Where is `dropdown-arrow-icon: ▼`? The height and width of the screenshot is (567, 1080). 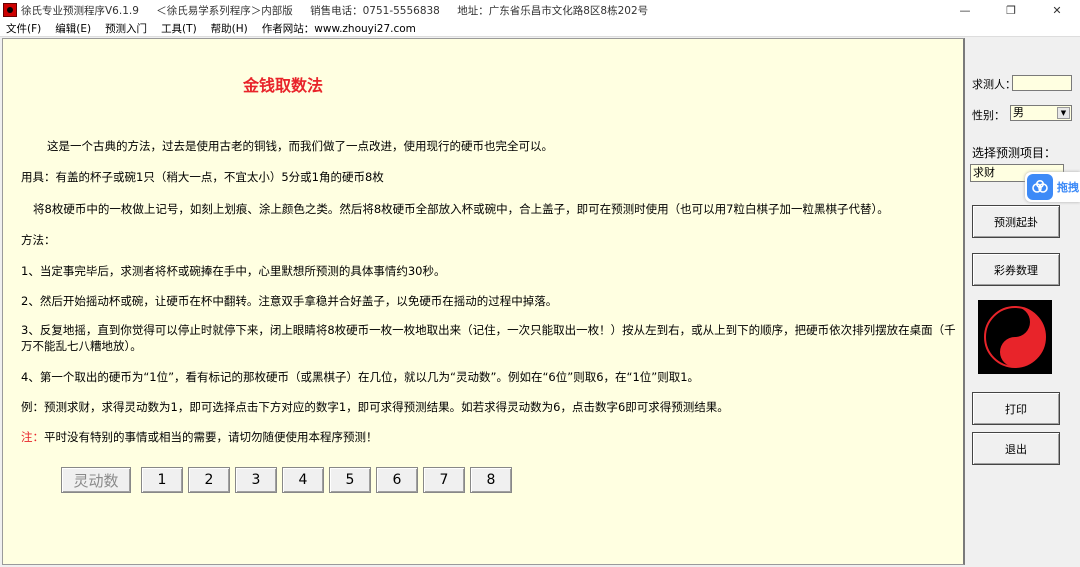 dropdown-arrow-icon: ▼ is located at coordinates (1063, 113).